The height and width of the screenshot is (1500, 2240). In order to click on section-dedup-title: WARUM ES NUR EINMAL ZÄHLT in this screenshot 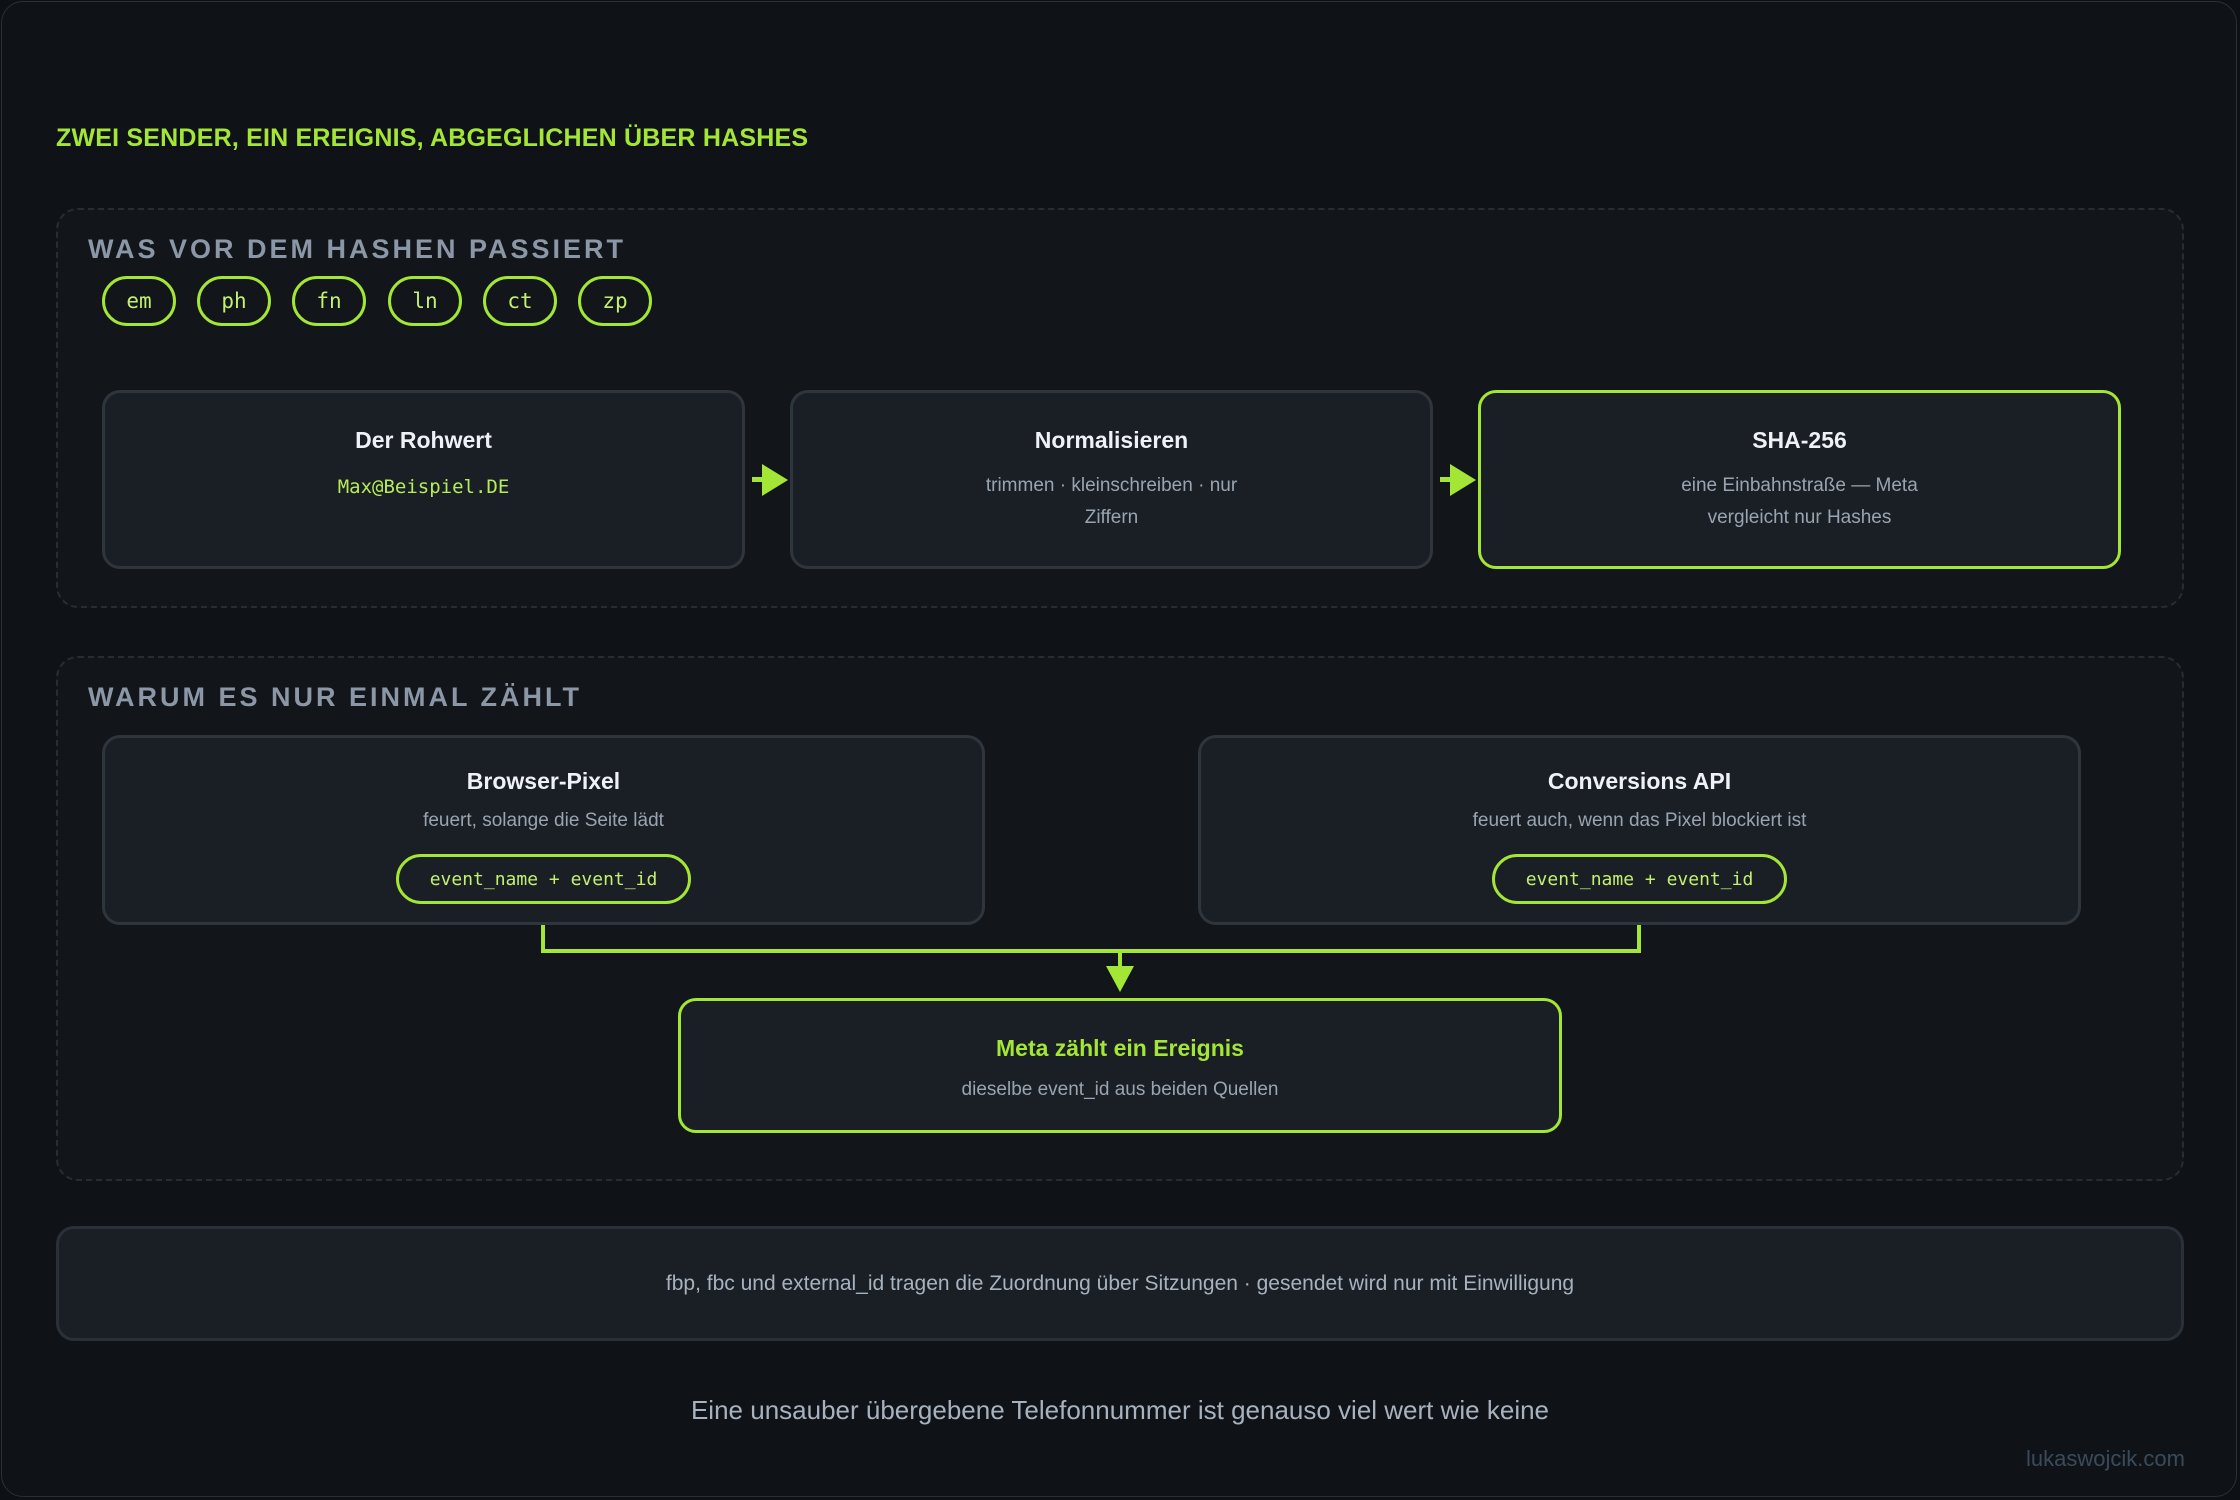, I will do `click(335, 697)`.